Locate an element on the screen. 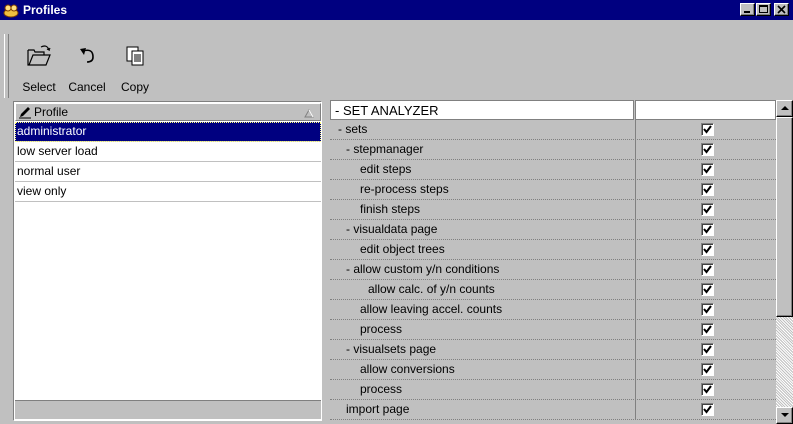  vertical-scrollbar is located at coordinates (784, 262).